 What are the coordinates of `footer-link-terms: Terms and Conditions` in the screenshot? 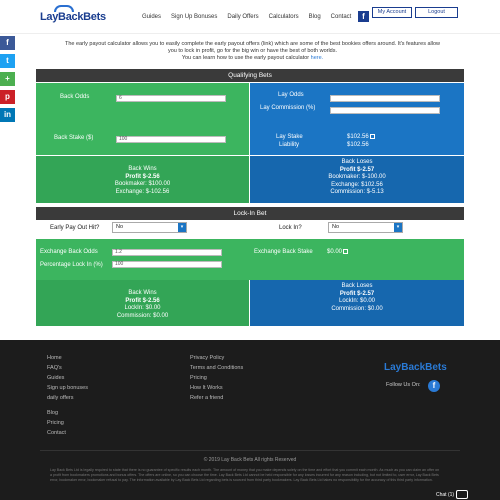 It's located at (216, 368).